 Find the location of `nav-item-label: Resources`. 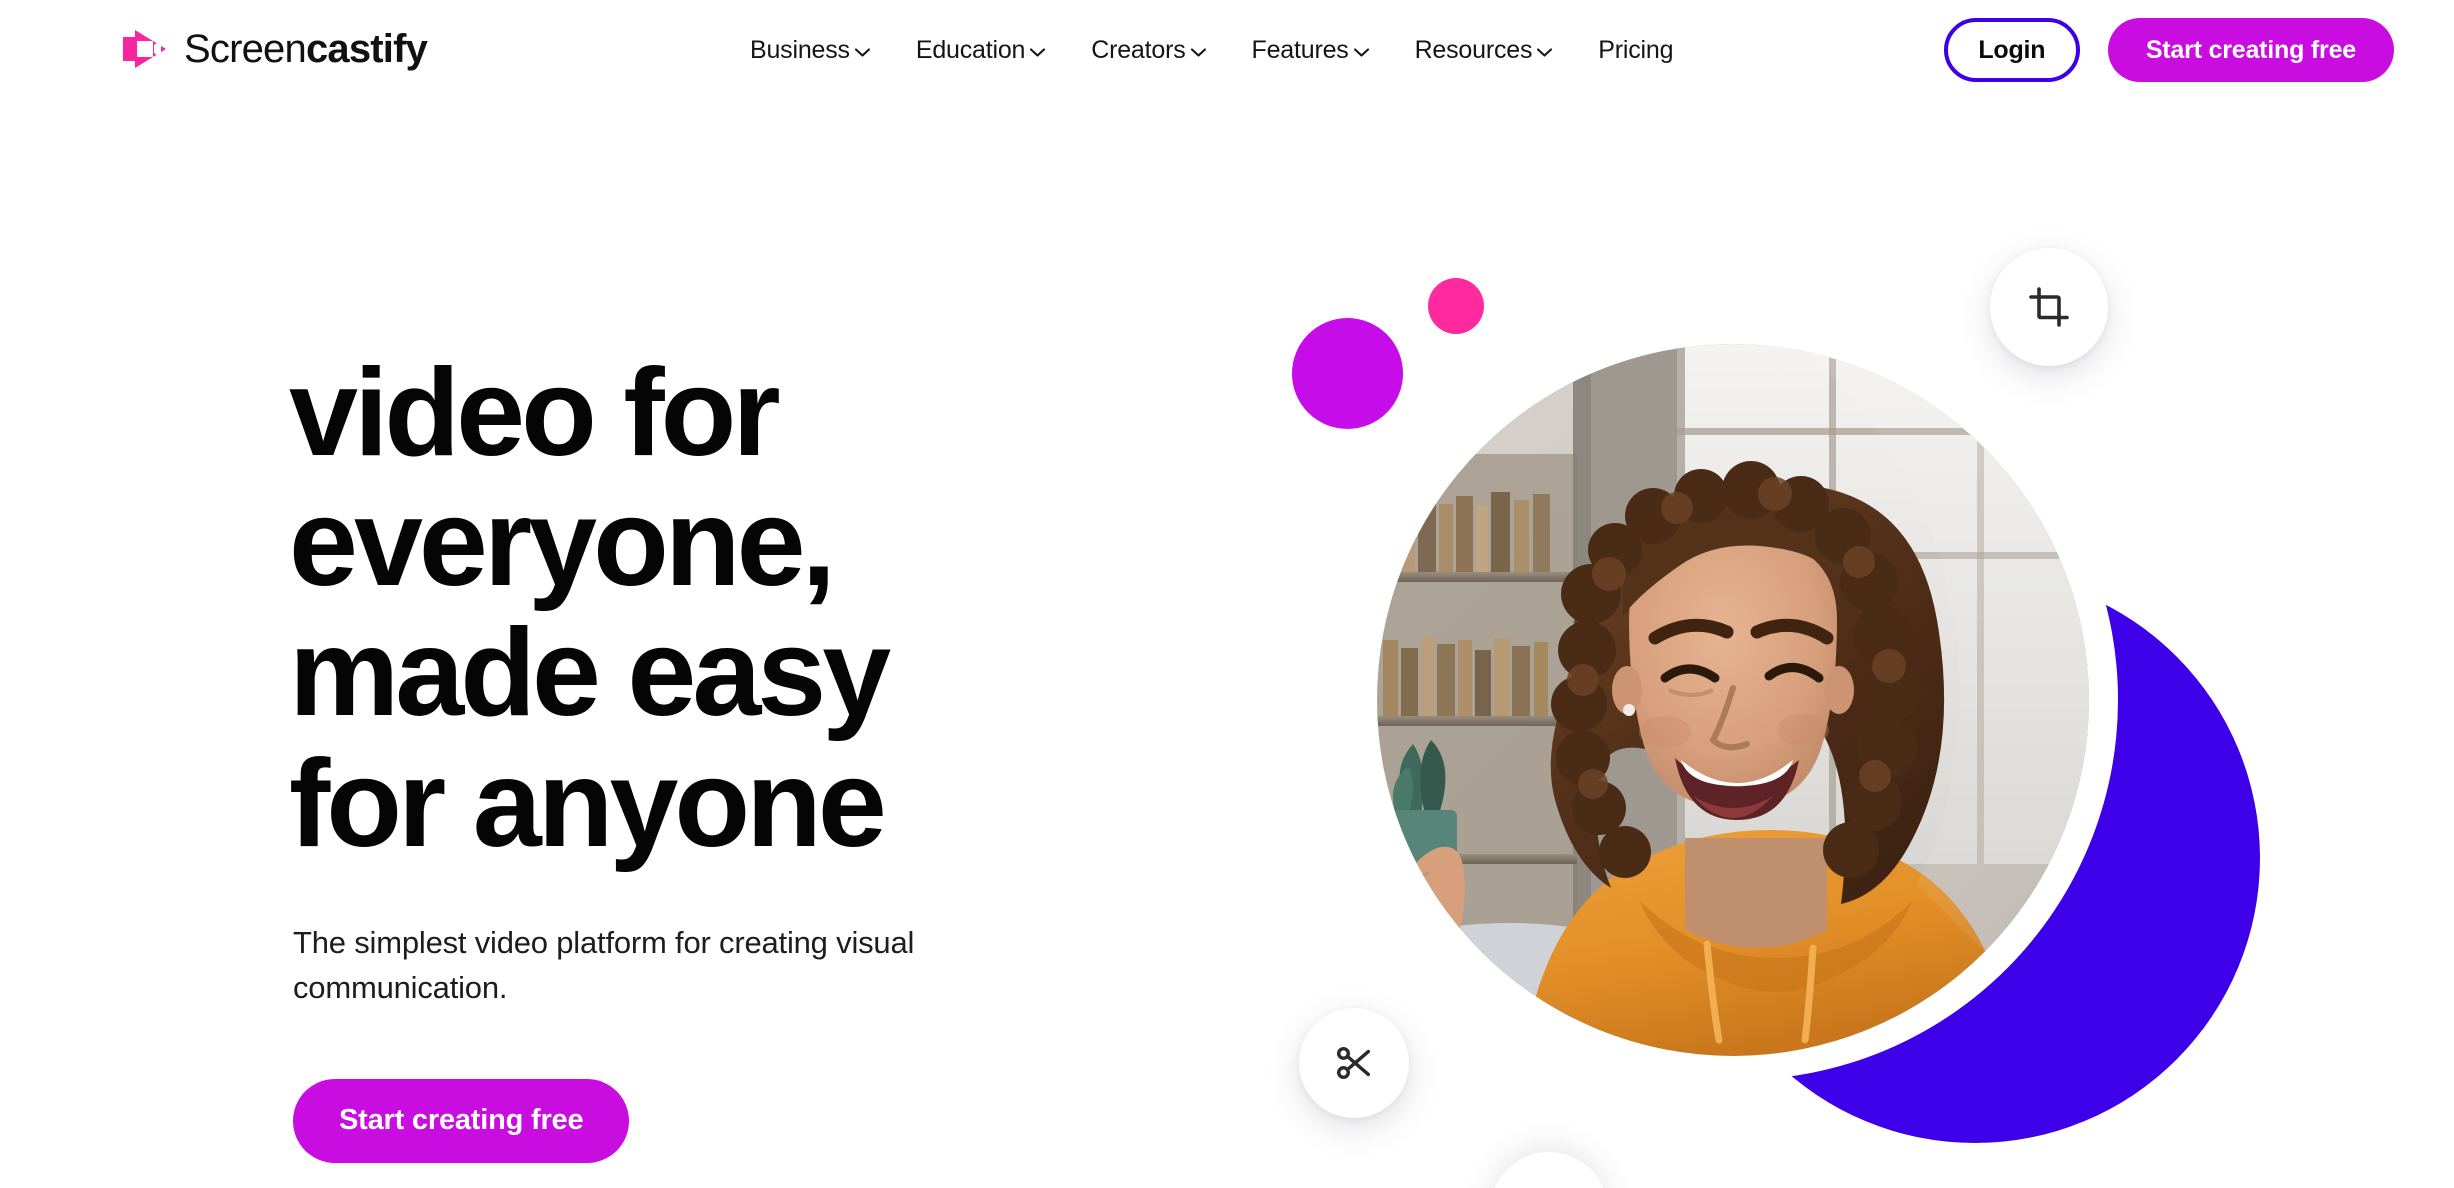

nav-item-label: Resources is located at coordinates (1473, 49).